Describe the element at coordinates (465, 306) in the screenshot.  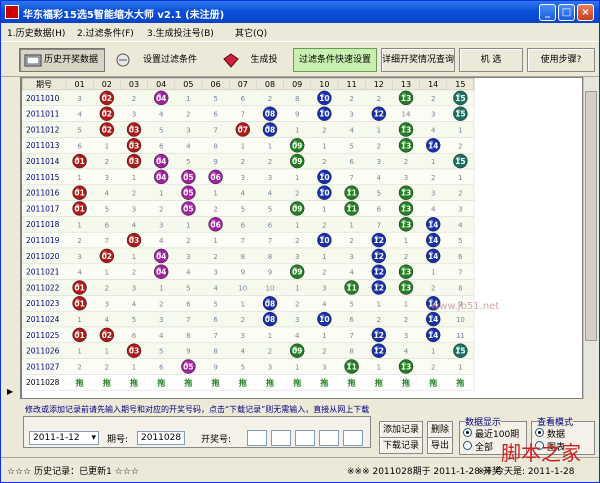
I see `grid-watermark: www.jb51.net` at that location.